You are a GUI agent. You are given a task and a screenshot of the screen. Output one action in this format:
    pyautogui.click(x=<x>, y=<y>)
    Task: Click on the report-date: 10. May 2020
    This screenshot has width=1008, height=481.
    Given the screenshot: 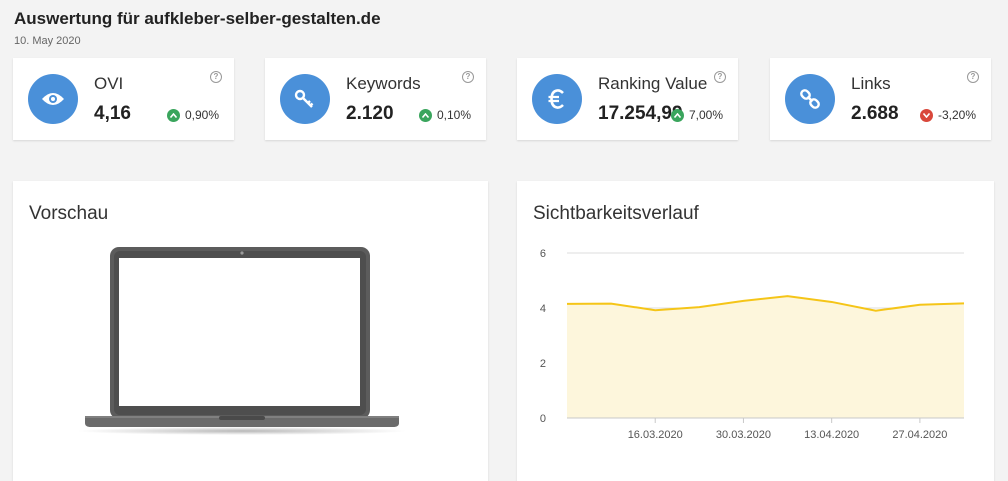 What is the action you would take?
    pyautogui.click(x=47, y=41)
    